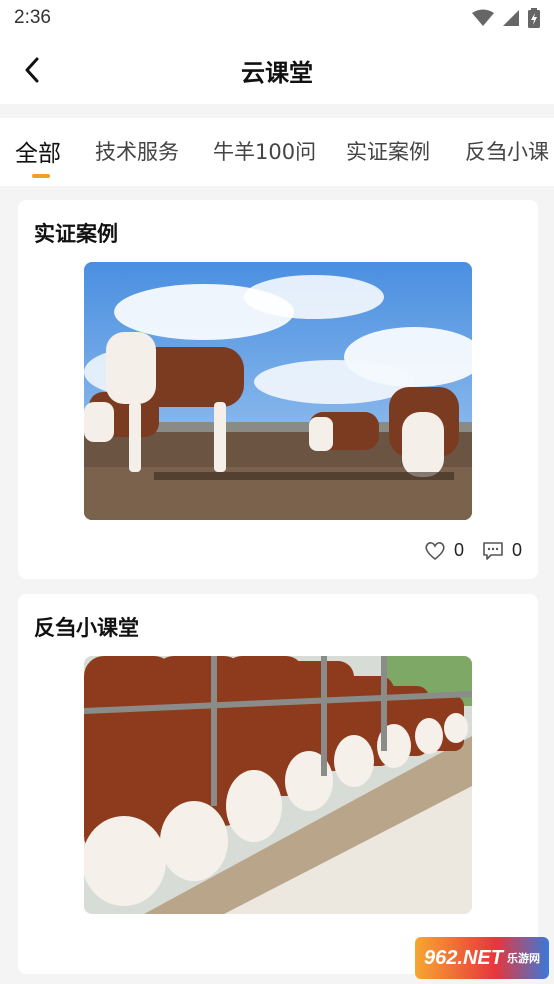  I want to click on status-bar: 2:36, so click(277, 18).